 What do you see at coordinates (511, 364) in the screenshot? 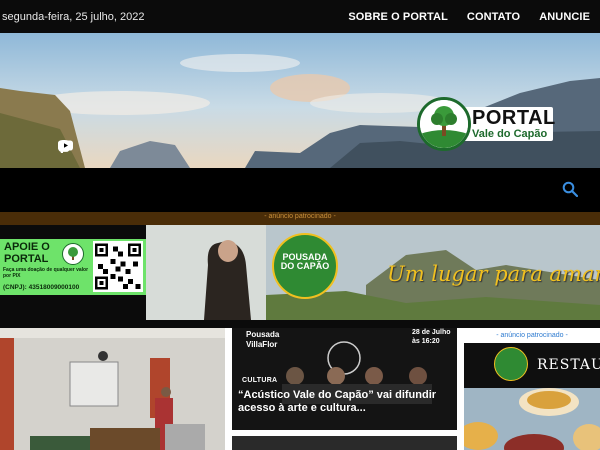
I see `pousada-logo-icon` at bounding box center [511, 364].